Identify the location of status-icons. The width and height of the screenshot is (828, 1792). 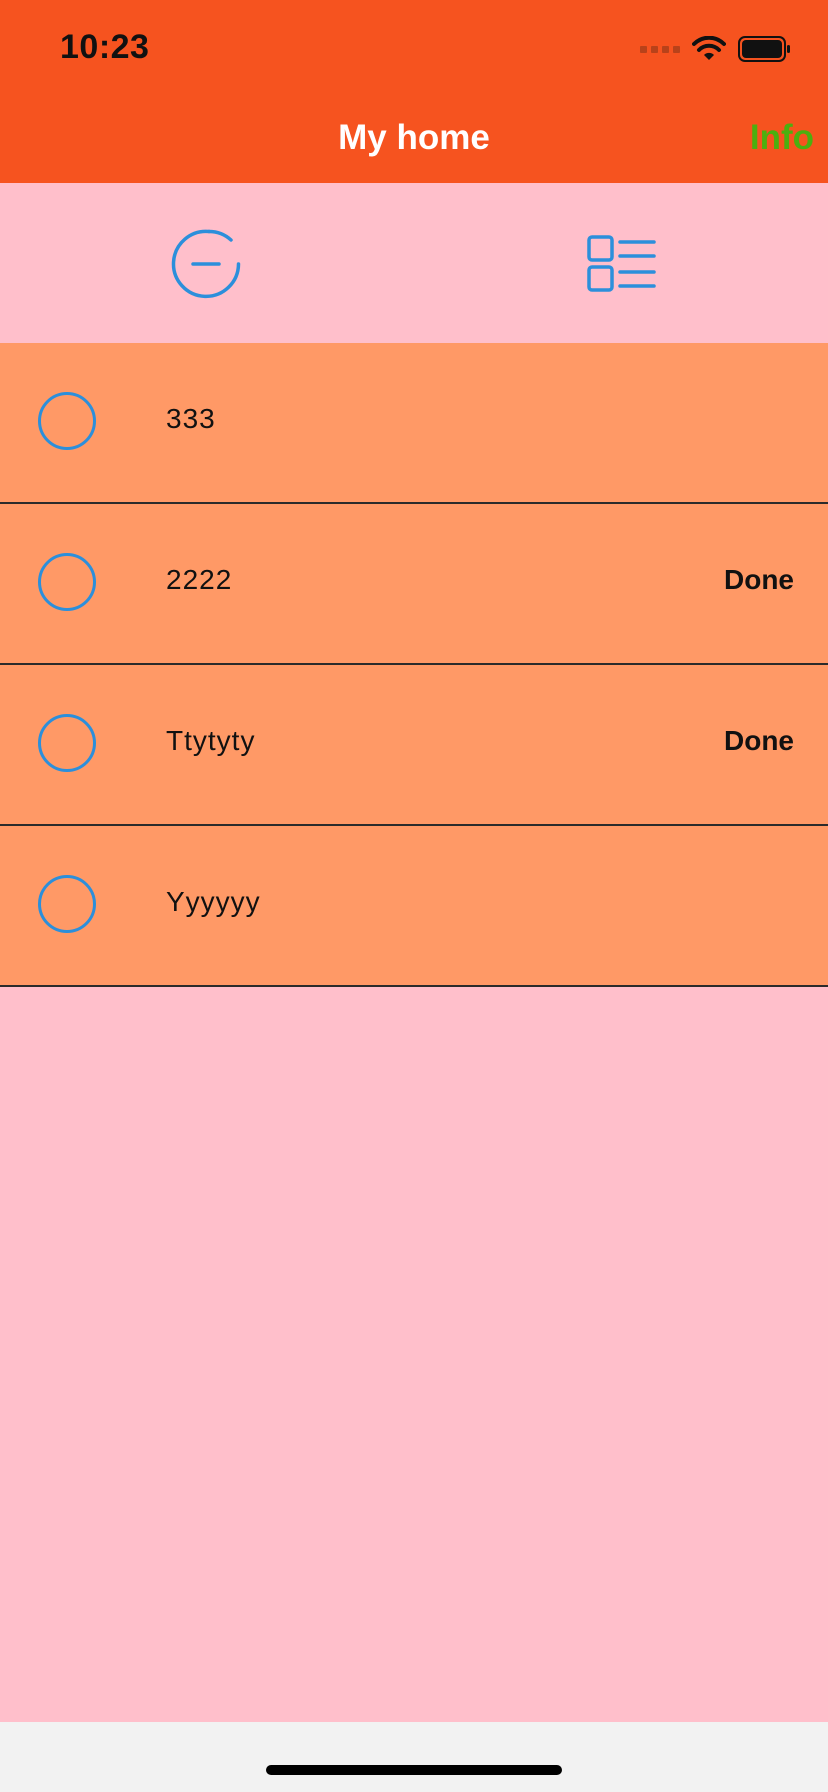
(716, 49).